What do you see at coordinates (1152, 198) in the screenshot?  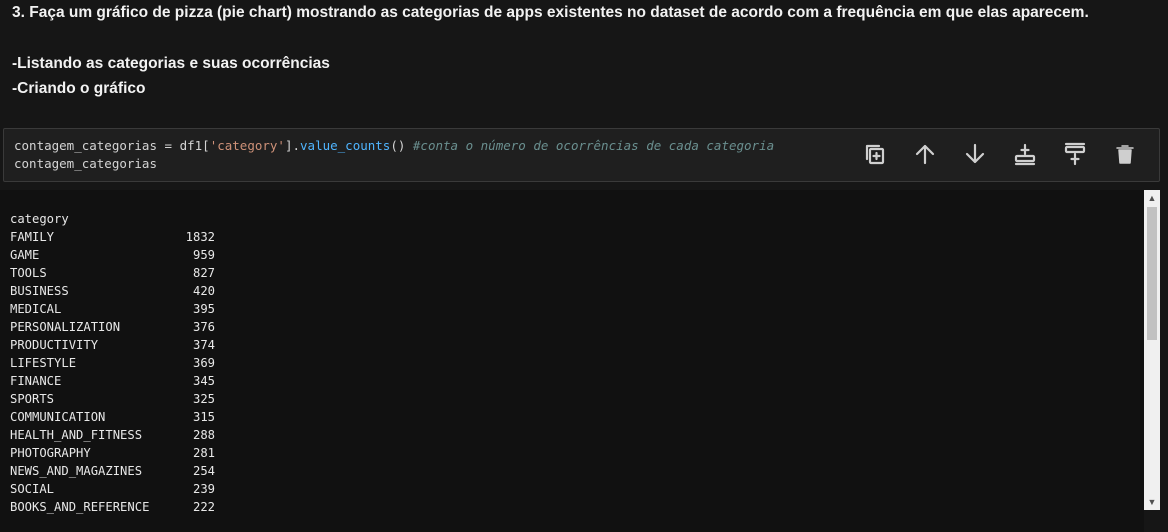 I see `scroll-up-arrow-icon: ▲` at bounding box center [1152, 198].